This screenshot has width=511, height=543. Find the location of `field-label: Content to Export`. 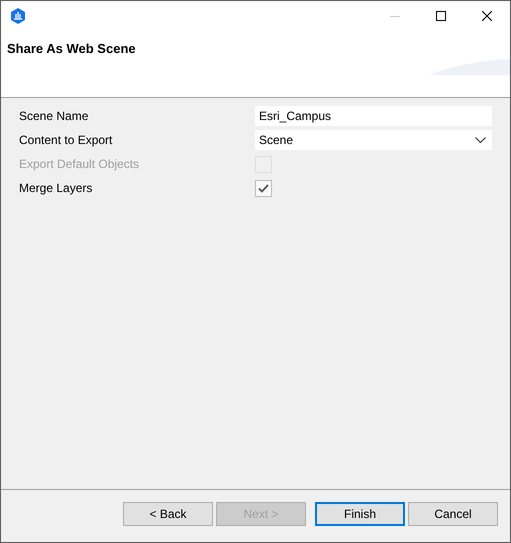

field-label: Content to Export is located at coordinates (66, 140).